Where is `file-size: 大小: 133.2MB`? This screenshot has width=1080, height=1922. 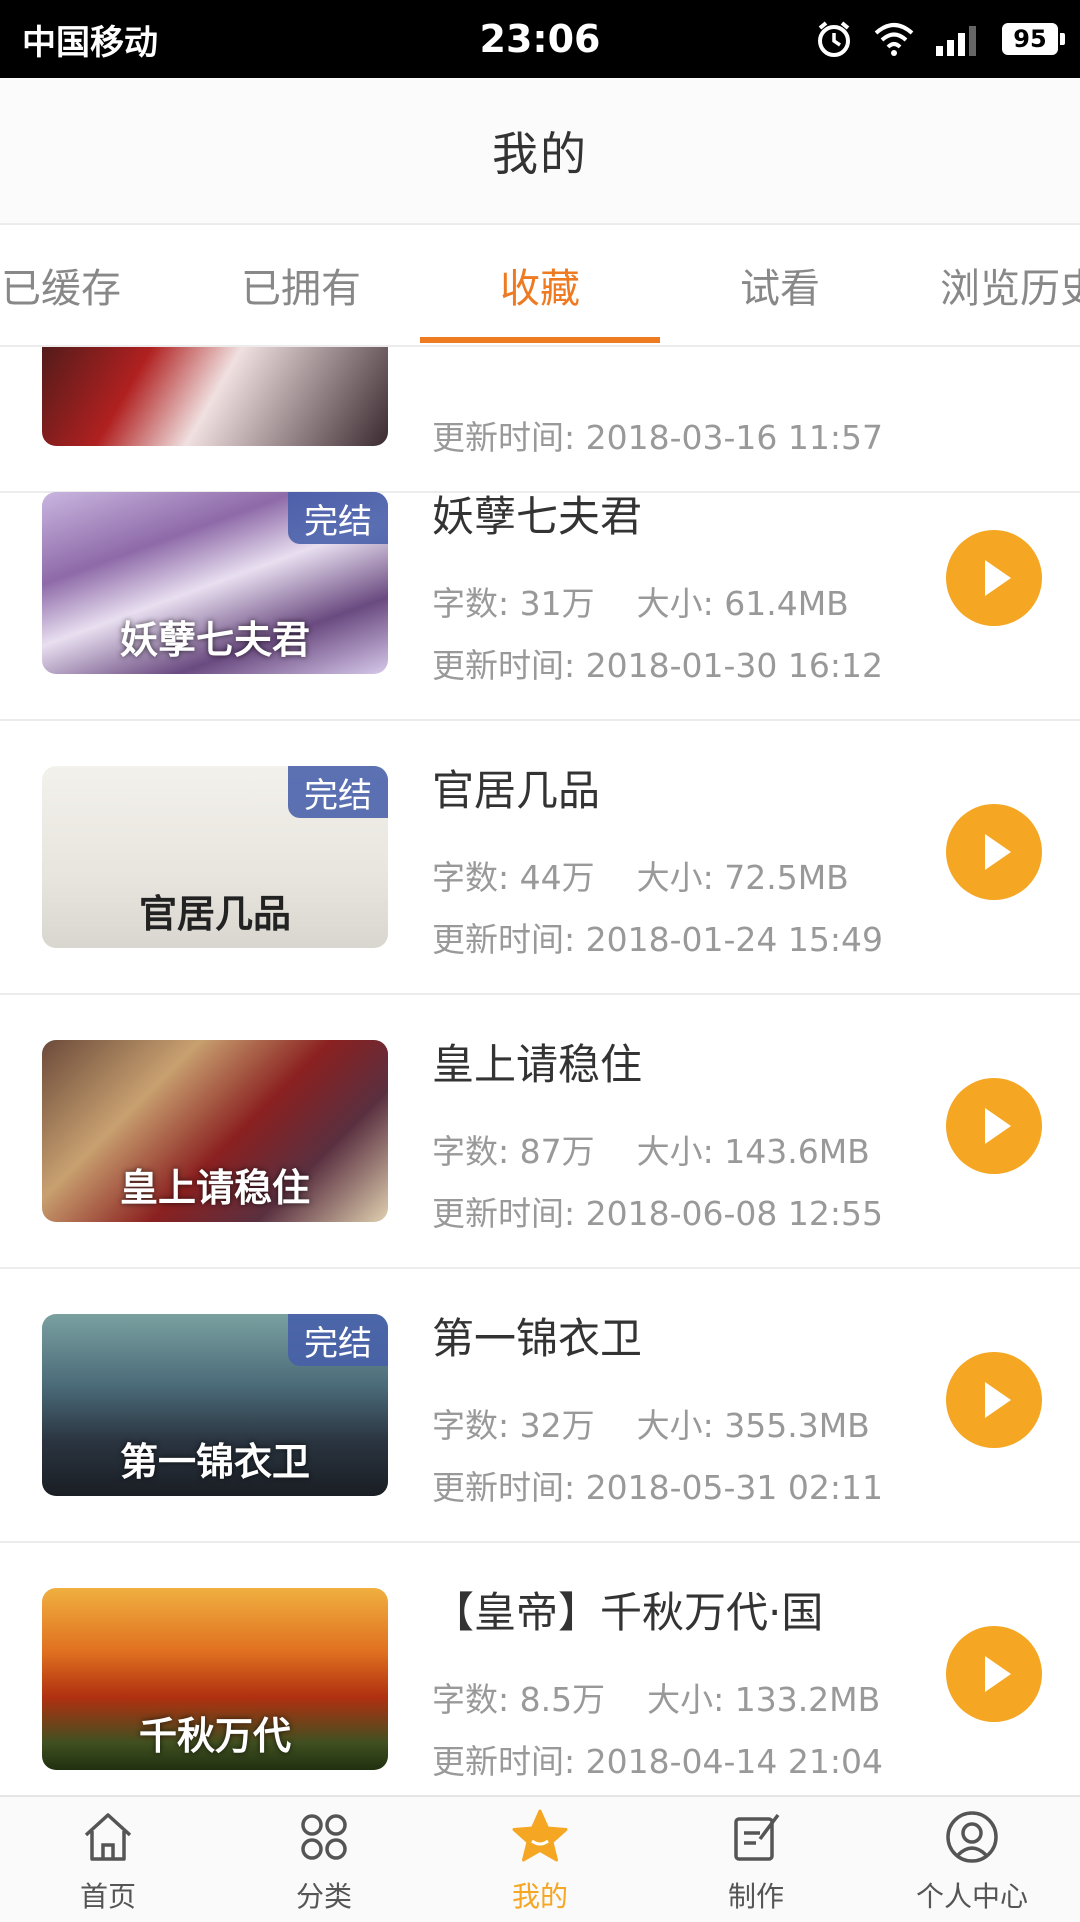 file-size: 大小: 133.2MB is located at coordinates (764, 1699).